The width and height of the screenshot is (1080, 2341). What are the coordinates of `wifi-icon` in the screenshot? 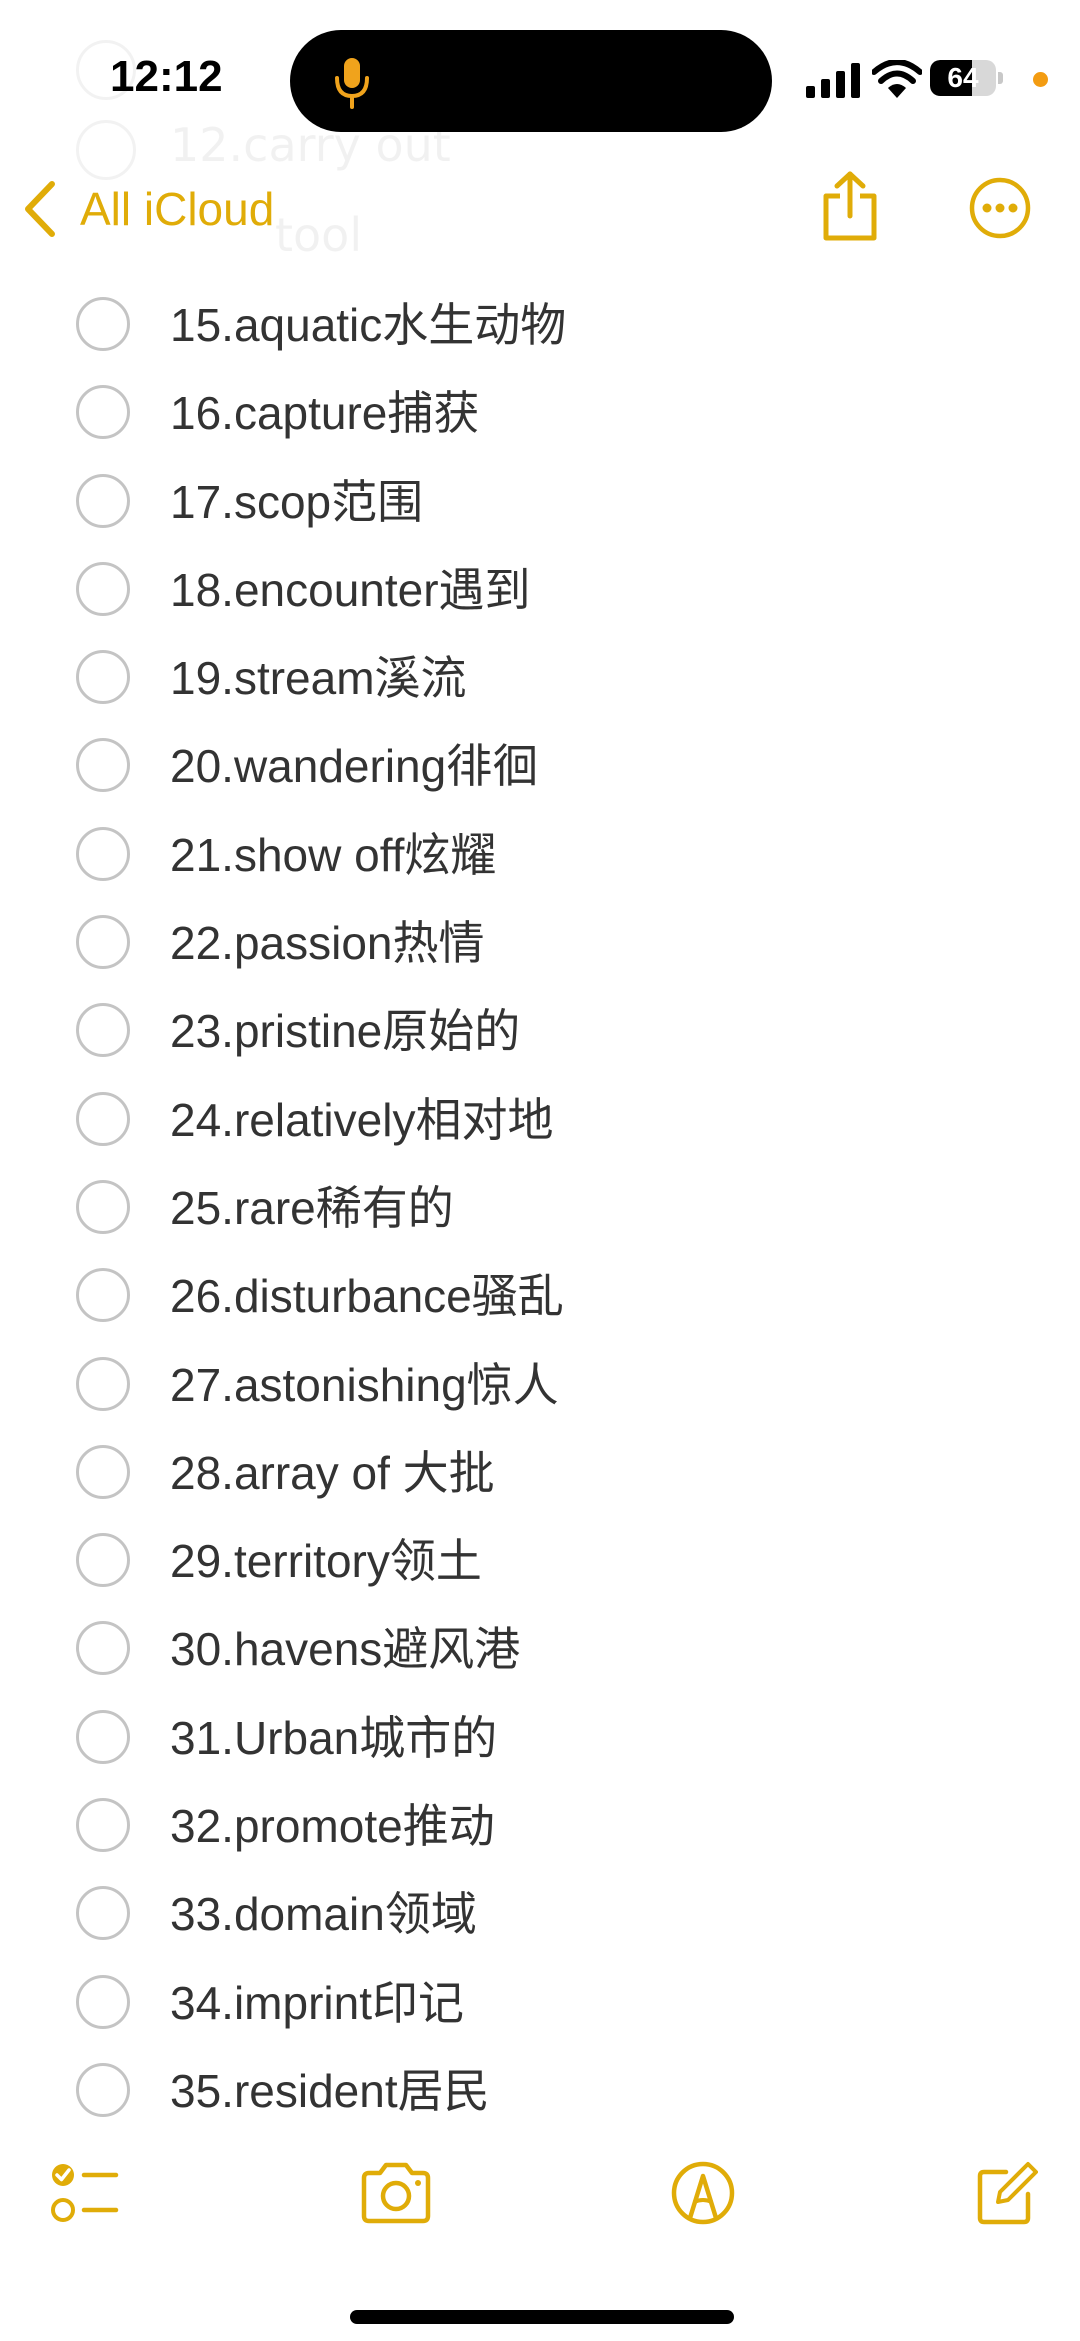 It's located at (897, 79).